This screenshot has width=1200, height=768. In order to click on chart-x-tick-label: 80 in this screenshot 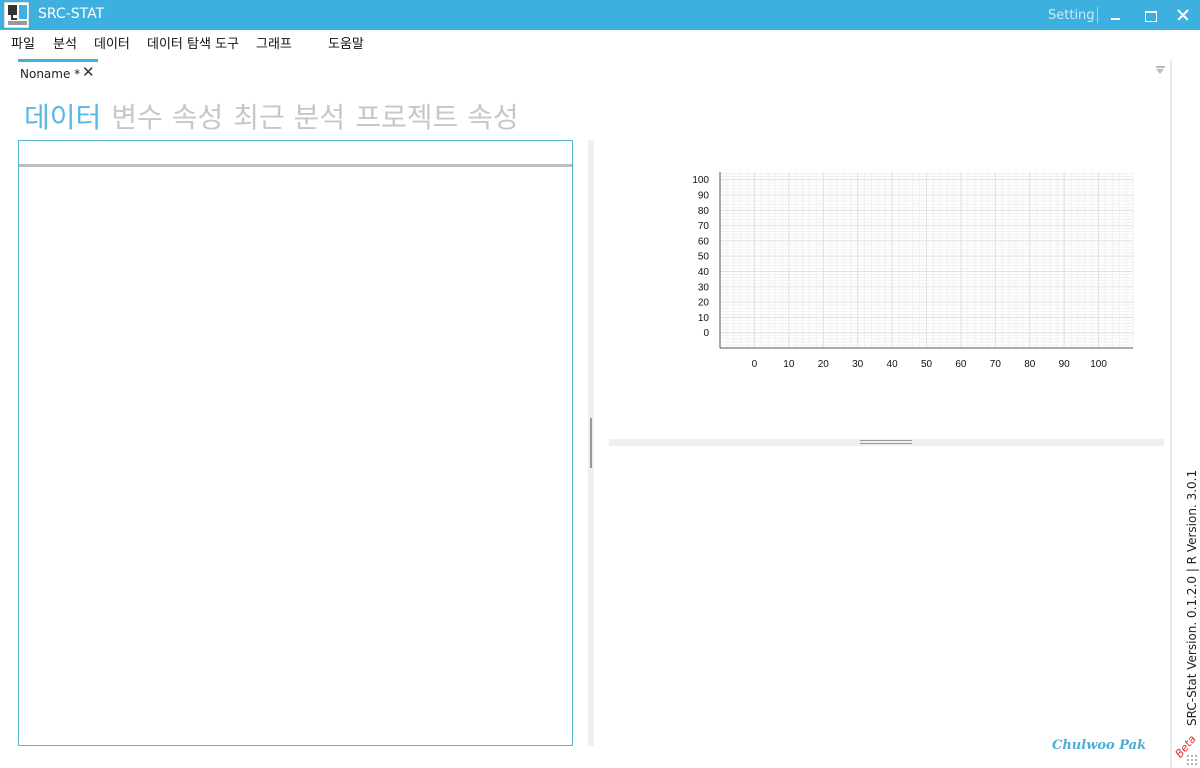, I will do `click(1030, 364)`.